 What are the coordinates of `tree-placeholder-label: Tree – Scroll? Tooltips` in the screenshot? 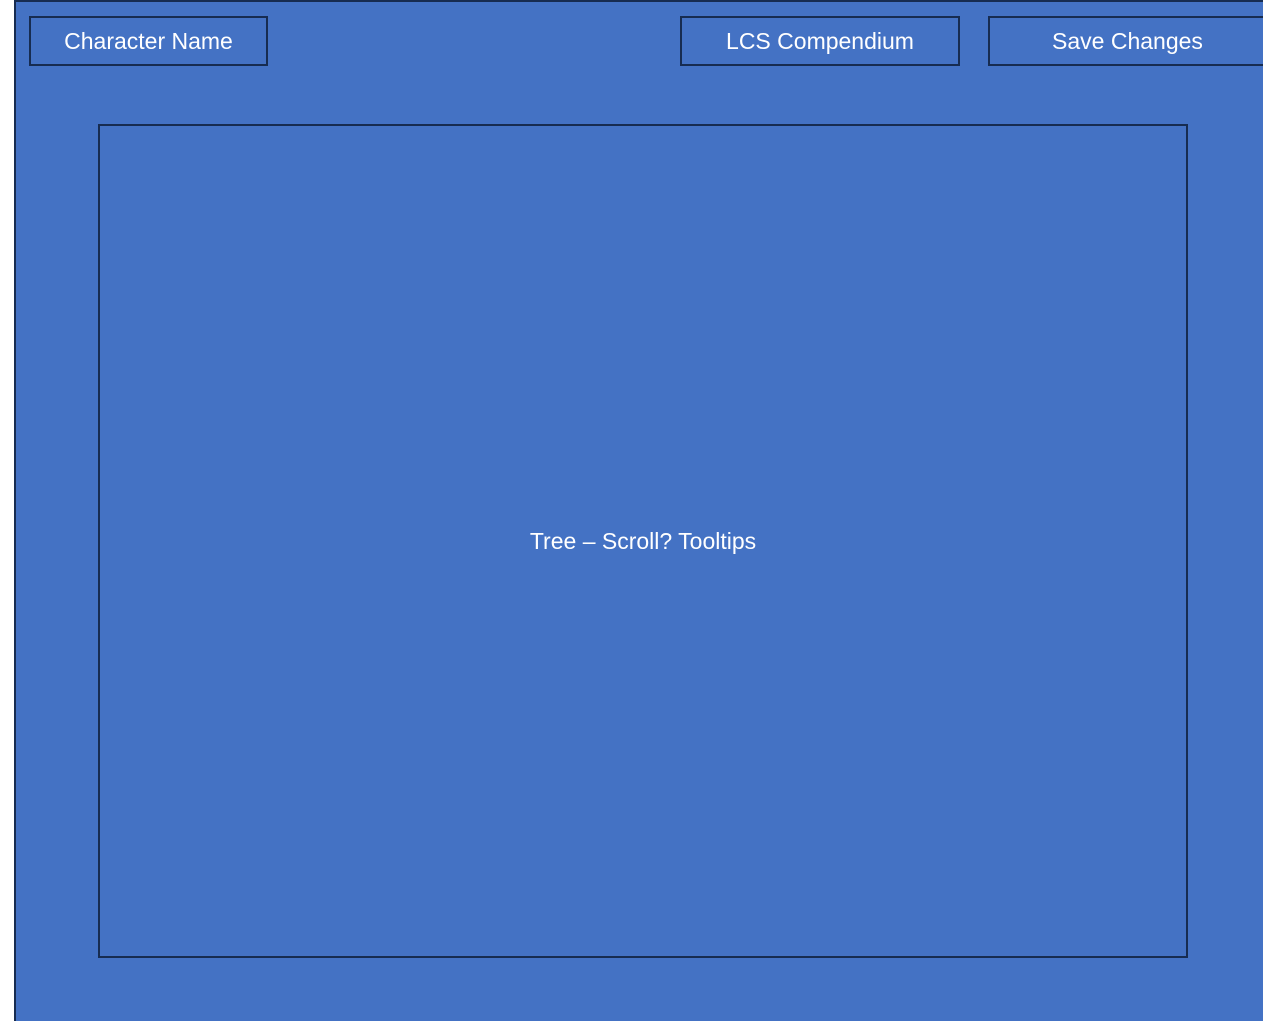 It's located at (643, 540).